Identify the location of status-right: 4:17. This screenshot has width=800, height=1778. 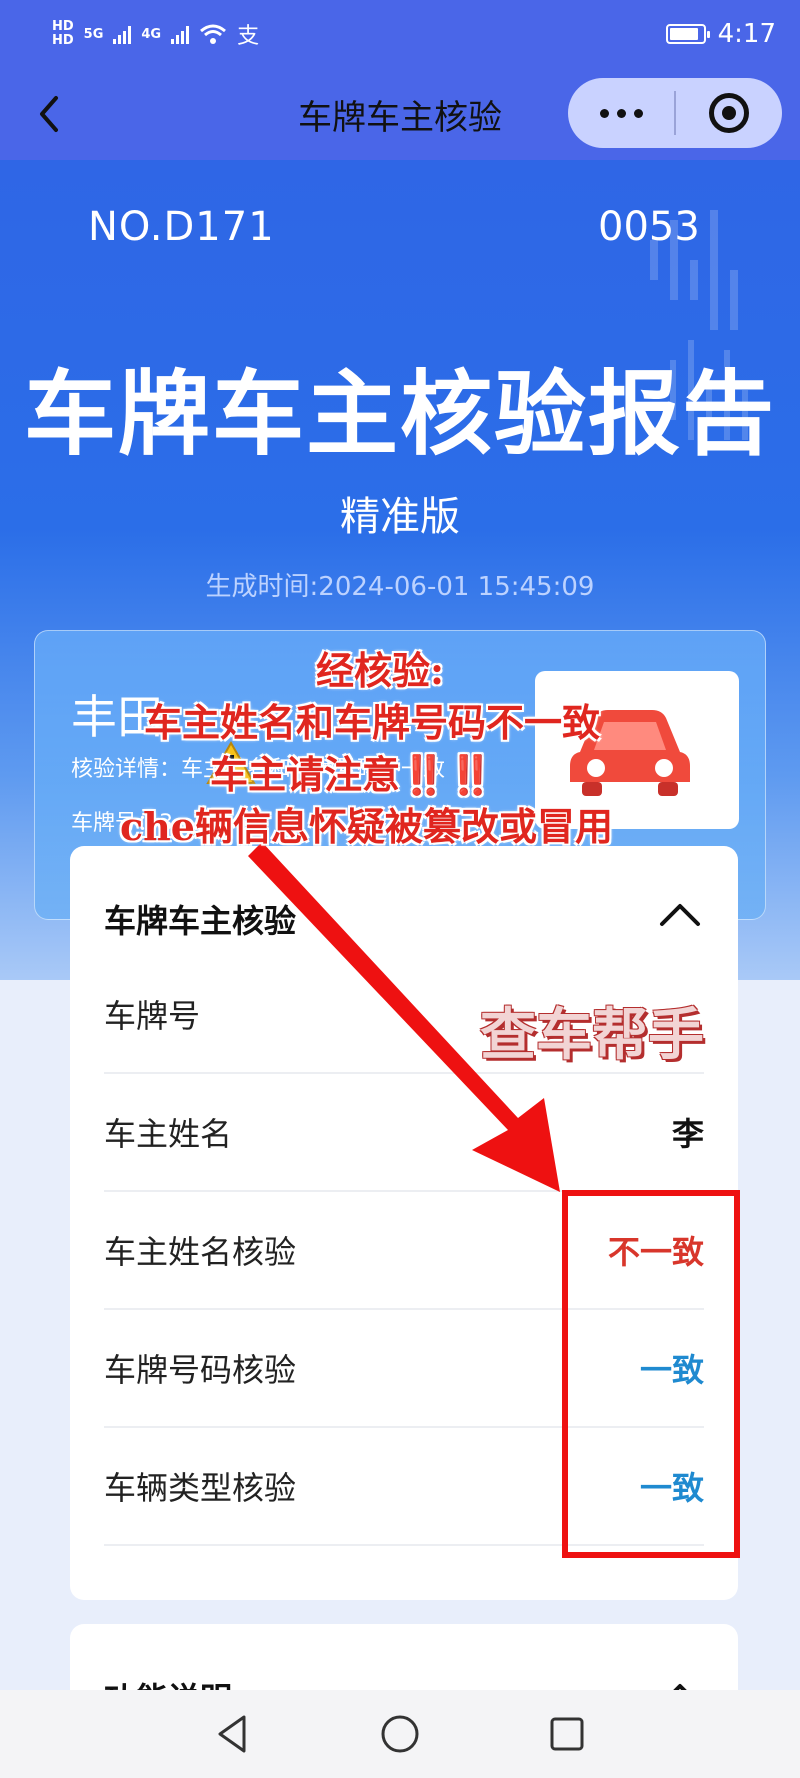
(720, 34).